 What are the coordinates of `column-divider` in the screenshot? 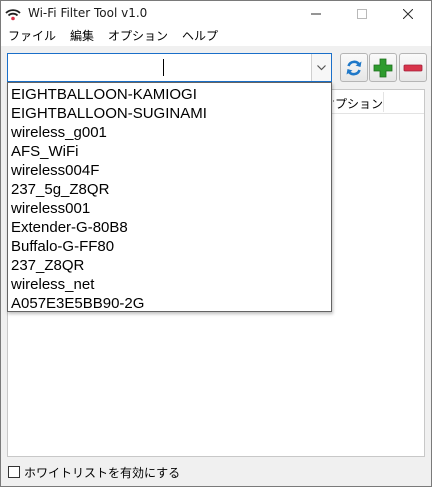 It's located at (383, 102).